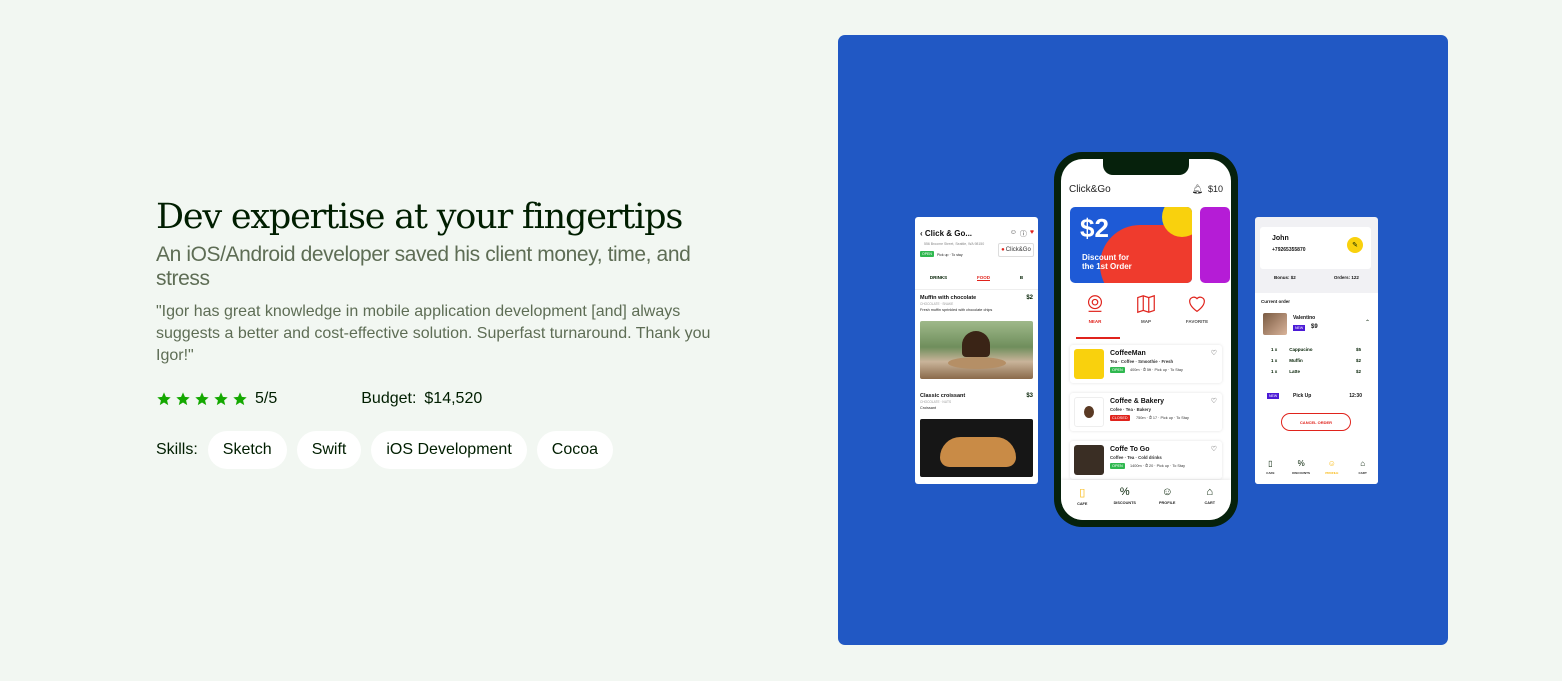 Image resolution: width=1562 pixels, height=681 pixels. I want to click on tab-drinks: DRINKS, so click(938, 278).